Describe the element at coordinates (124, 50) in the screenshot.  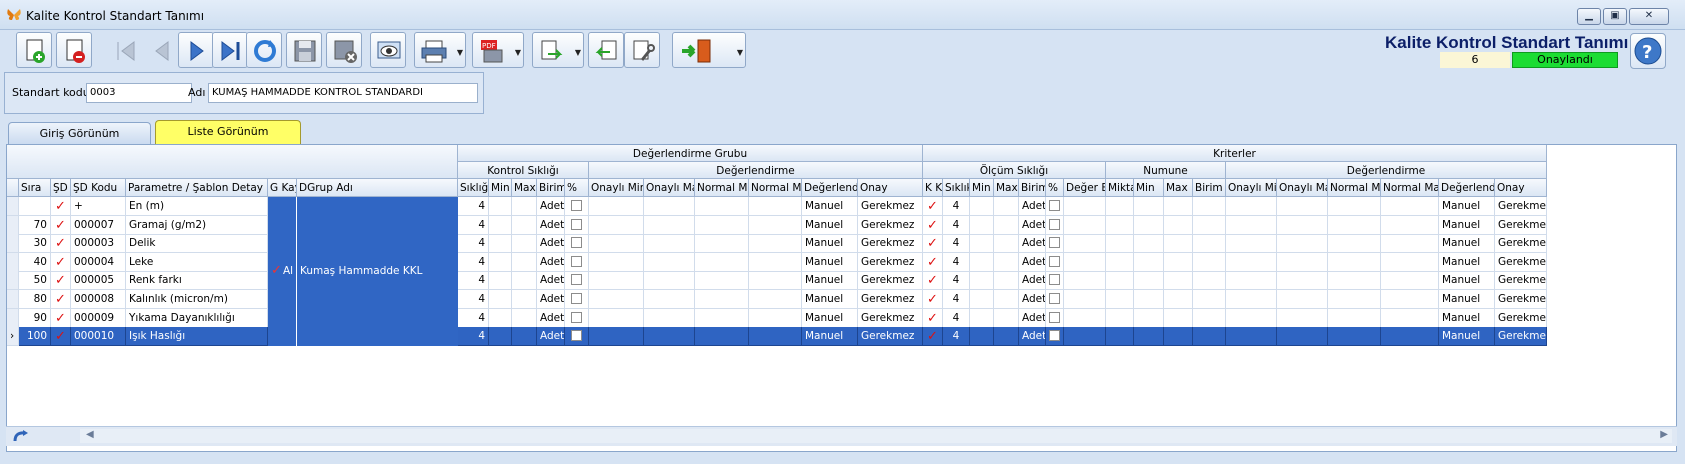
I see `first-button` at that location.